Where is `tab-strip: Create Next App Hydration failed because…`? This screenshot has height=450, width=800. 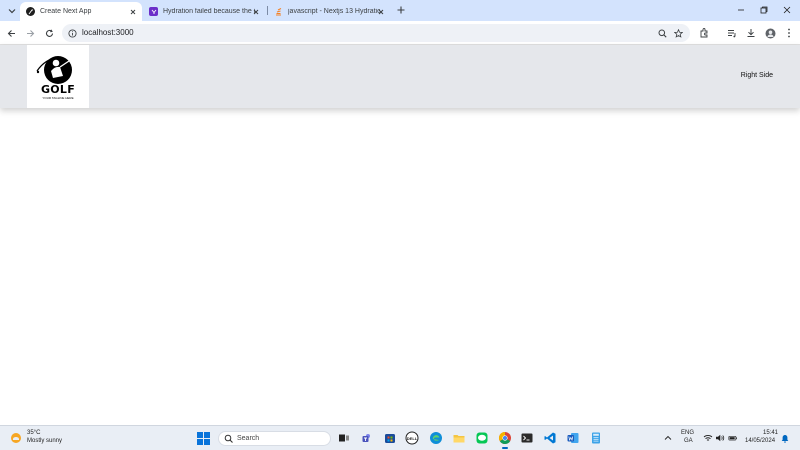 tab-strip: Create Next App Hydration failed because… is located at coordinates (400, 10).